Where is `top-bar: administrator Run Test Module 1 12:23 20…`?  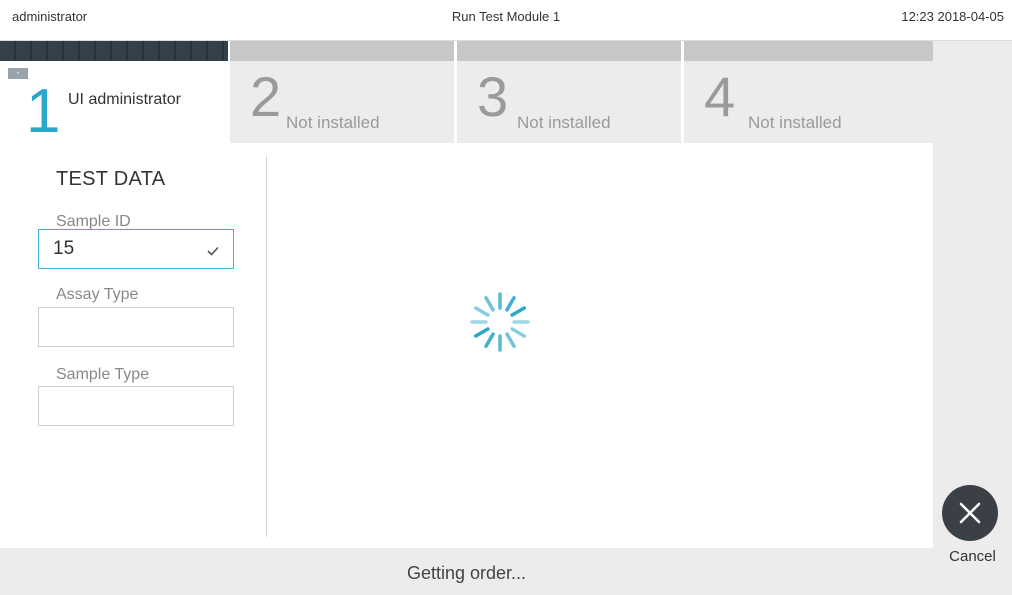
top-bar: administrator Run Test Module 1 12:23 20… is located at coordinates (506, 20).